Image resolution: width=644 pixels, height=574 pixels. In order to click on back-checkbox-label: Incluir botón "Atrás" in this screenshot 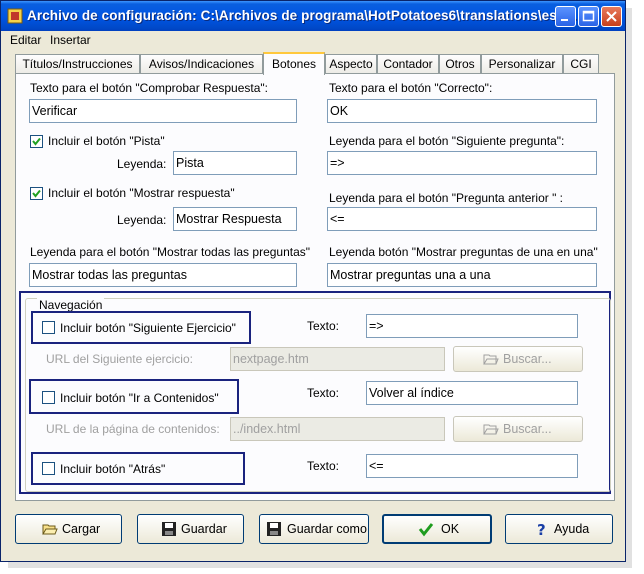, I will do `click(112, 469)`.